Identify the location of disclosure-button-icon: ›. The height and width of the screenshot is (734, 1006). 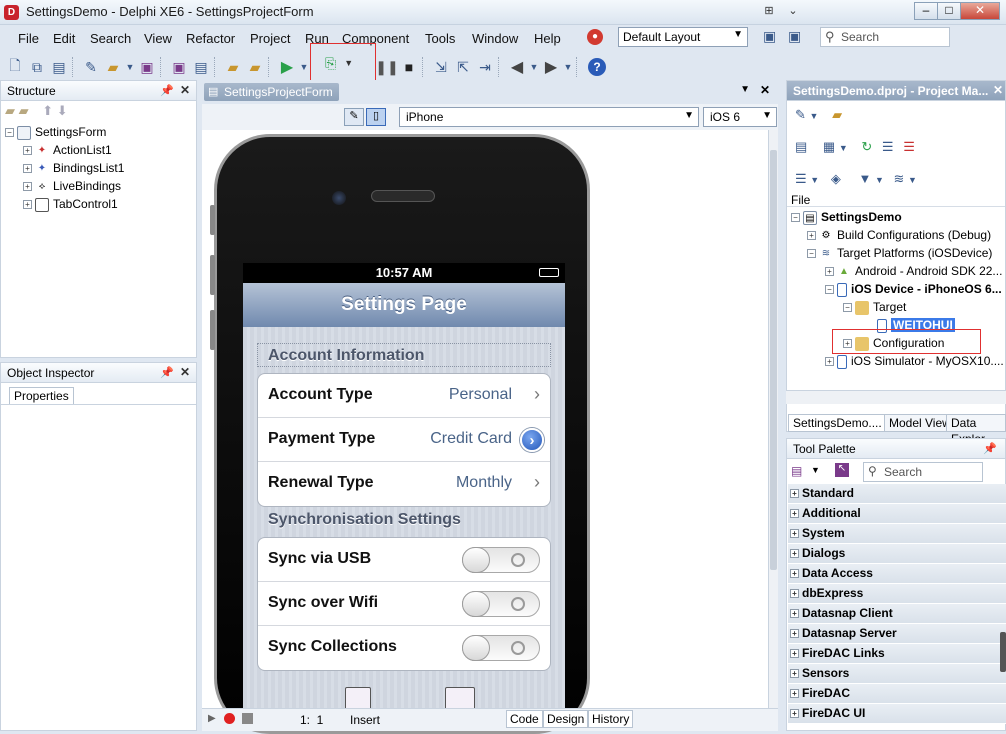
(532, 440).